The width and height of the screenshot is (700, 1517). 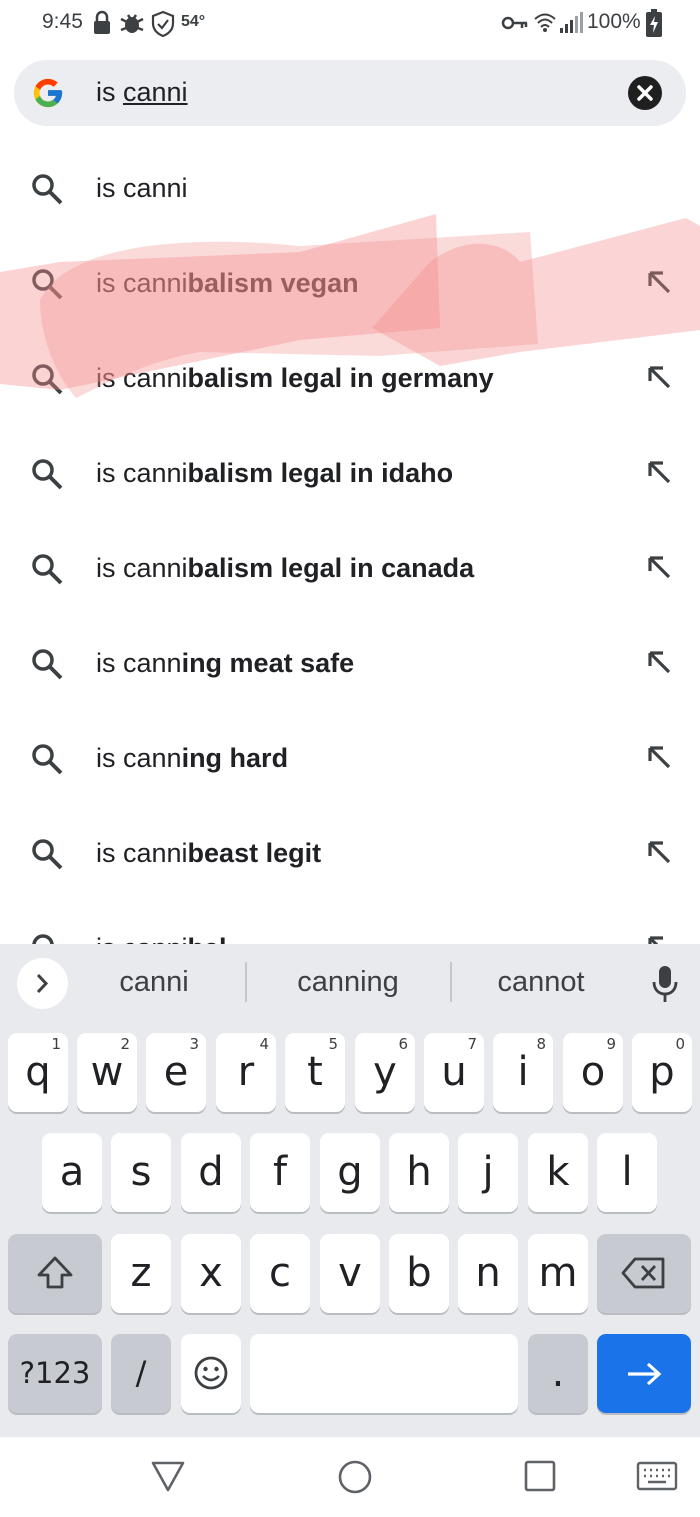 What do you see at coordinates (350, 664) in the screenshot?
I see `suggestion-item: is canning meat safe` at bounding box center [350, 664].